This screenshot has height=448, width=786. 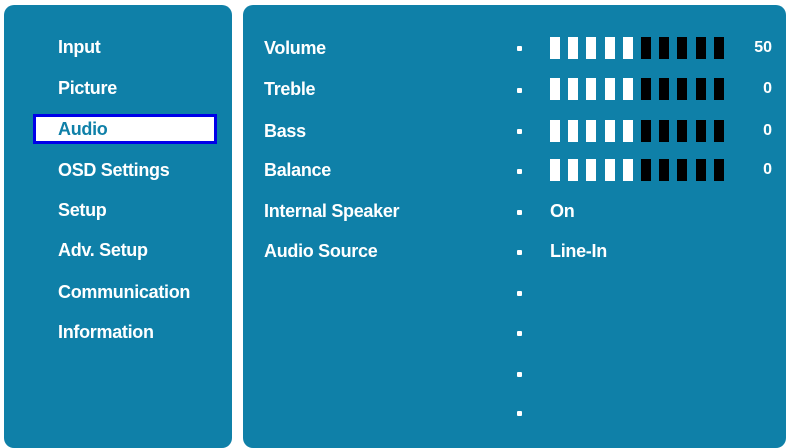 I want to click on audio-source-label: Audio Source, so click(x=321, y=251).